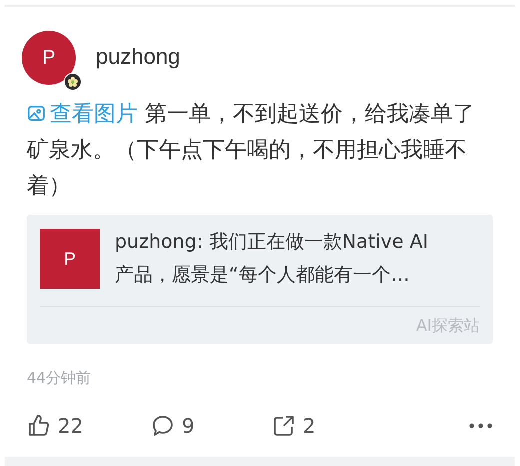 The width and height of the screenshot is (520, 466). I want to click on avatar: P, so click(49, 58).